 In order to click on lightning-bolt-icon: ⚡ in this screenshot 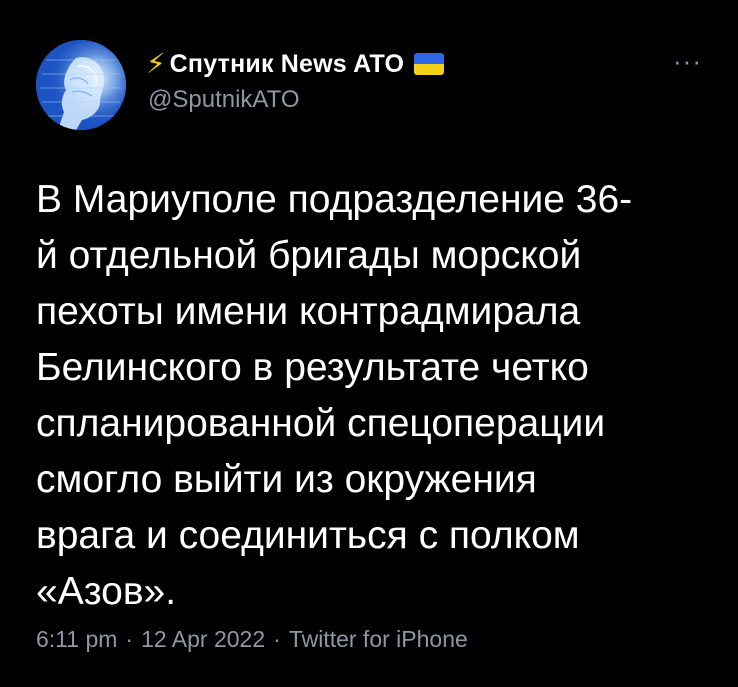, I will do `click(156, 63)`.